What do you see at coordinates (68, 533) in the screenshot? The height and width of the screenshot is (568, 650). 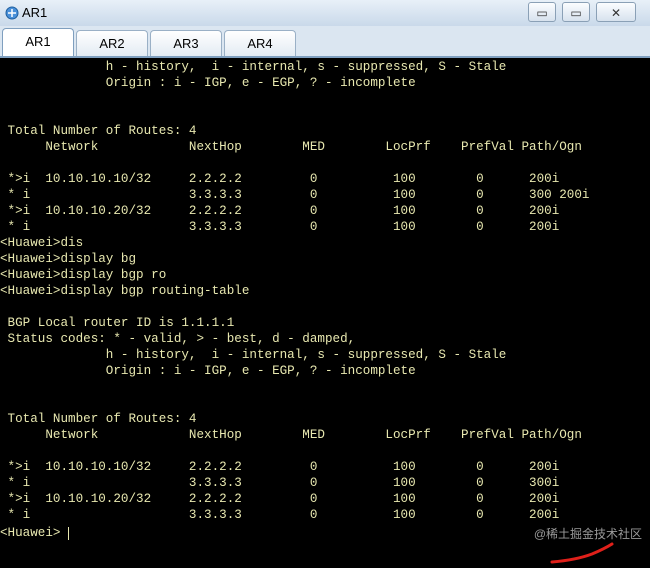 I see `text-cursor` at bounding box center [68, 533].